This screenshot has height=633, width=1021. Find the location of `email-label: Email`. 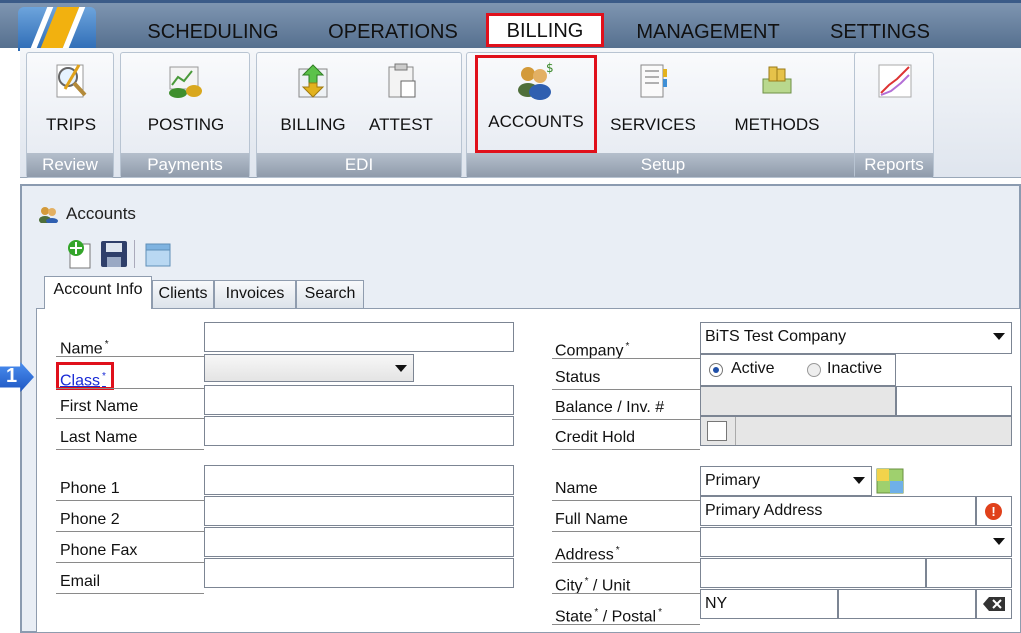

email-label: Email is located at coordinates (80, 581).